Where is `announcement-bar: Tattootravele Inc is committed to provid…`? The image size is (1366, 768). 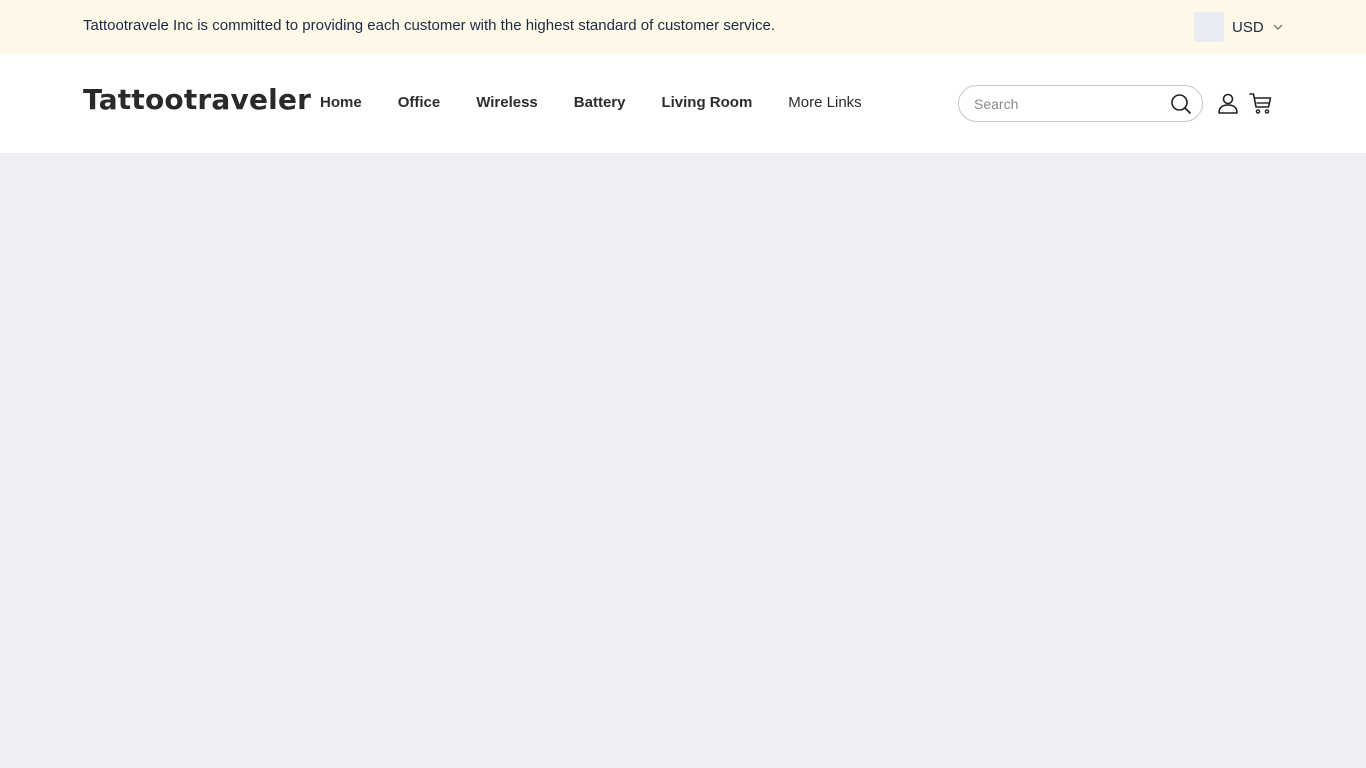
announcement-bar: Tattootravele Inc is committed to provid… is located at coordinates (683, 27).